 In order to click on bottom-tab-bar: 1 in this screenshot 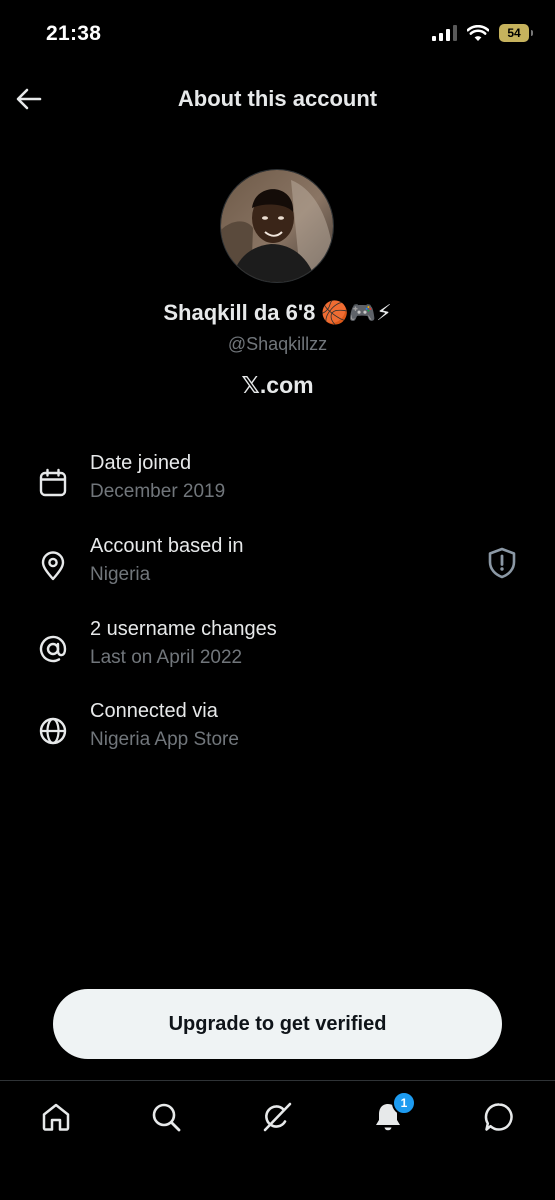, I will do `click(277, 1140)`.